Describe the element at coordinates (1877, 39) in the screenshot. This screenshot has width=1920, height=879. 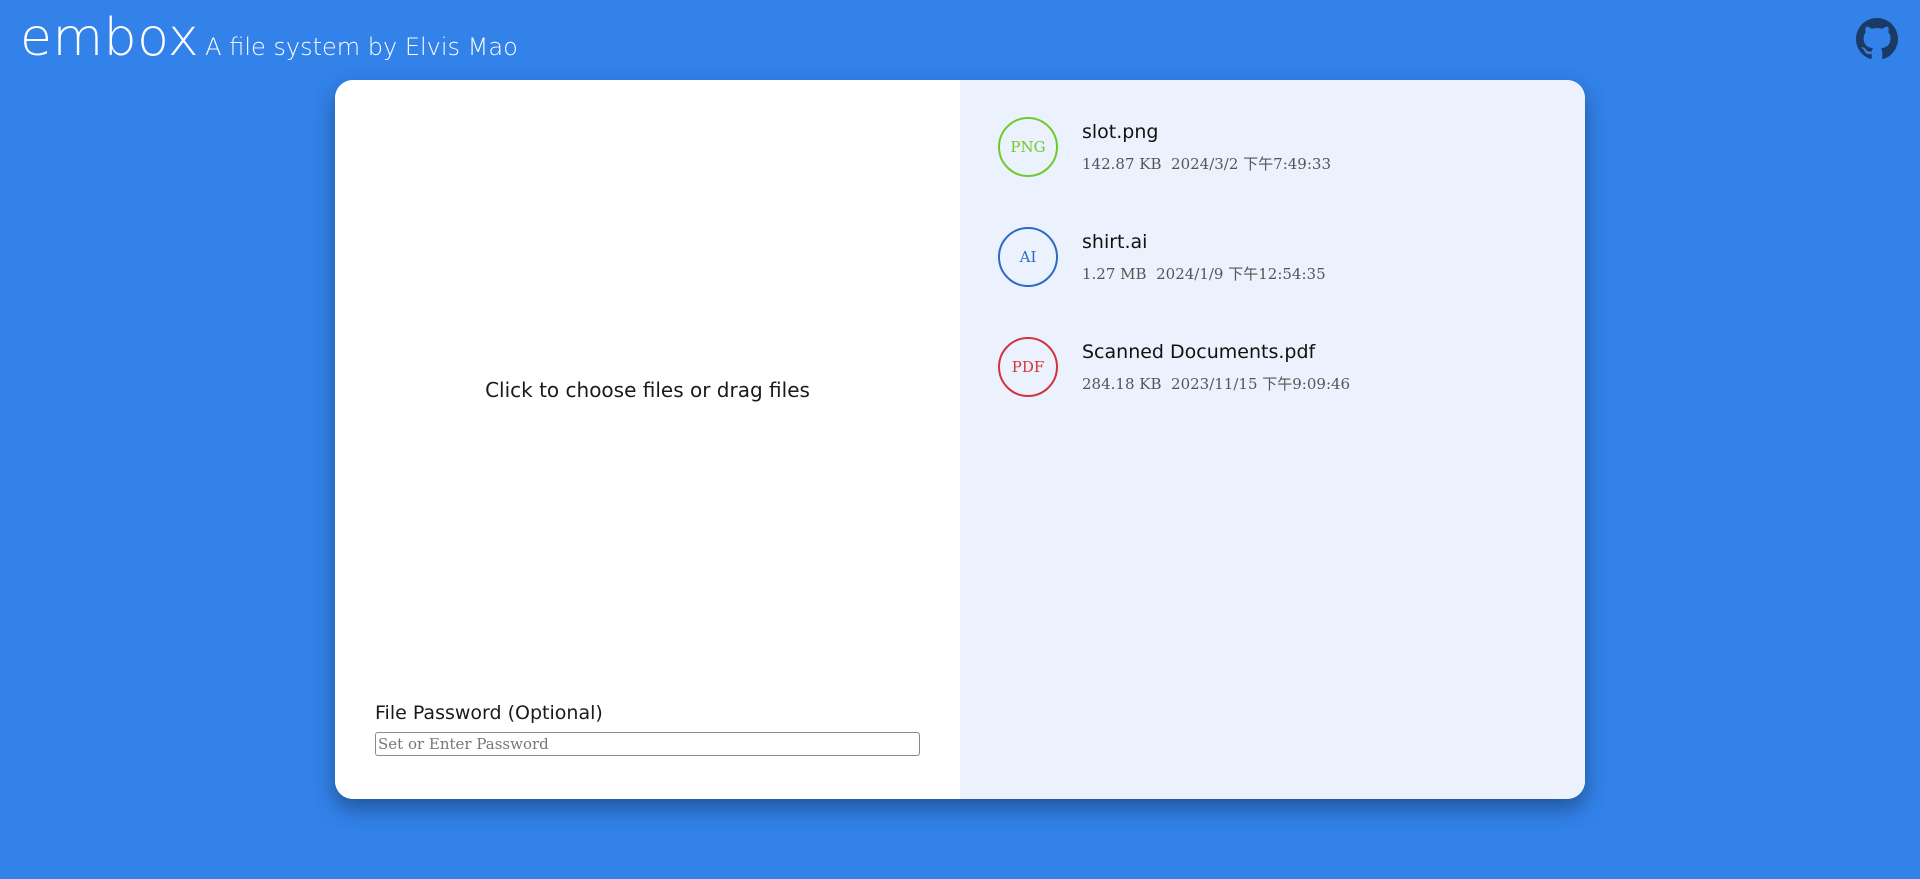
I see `github-icon` at that location.